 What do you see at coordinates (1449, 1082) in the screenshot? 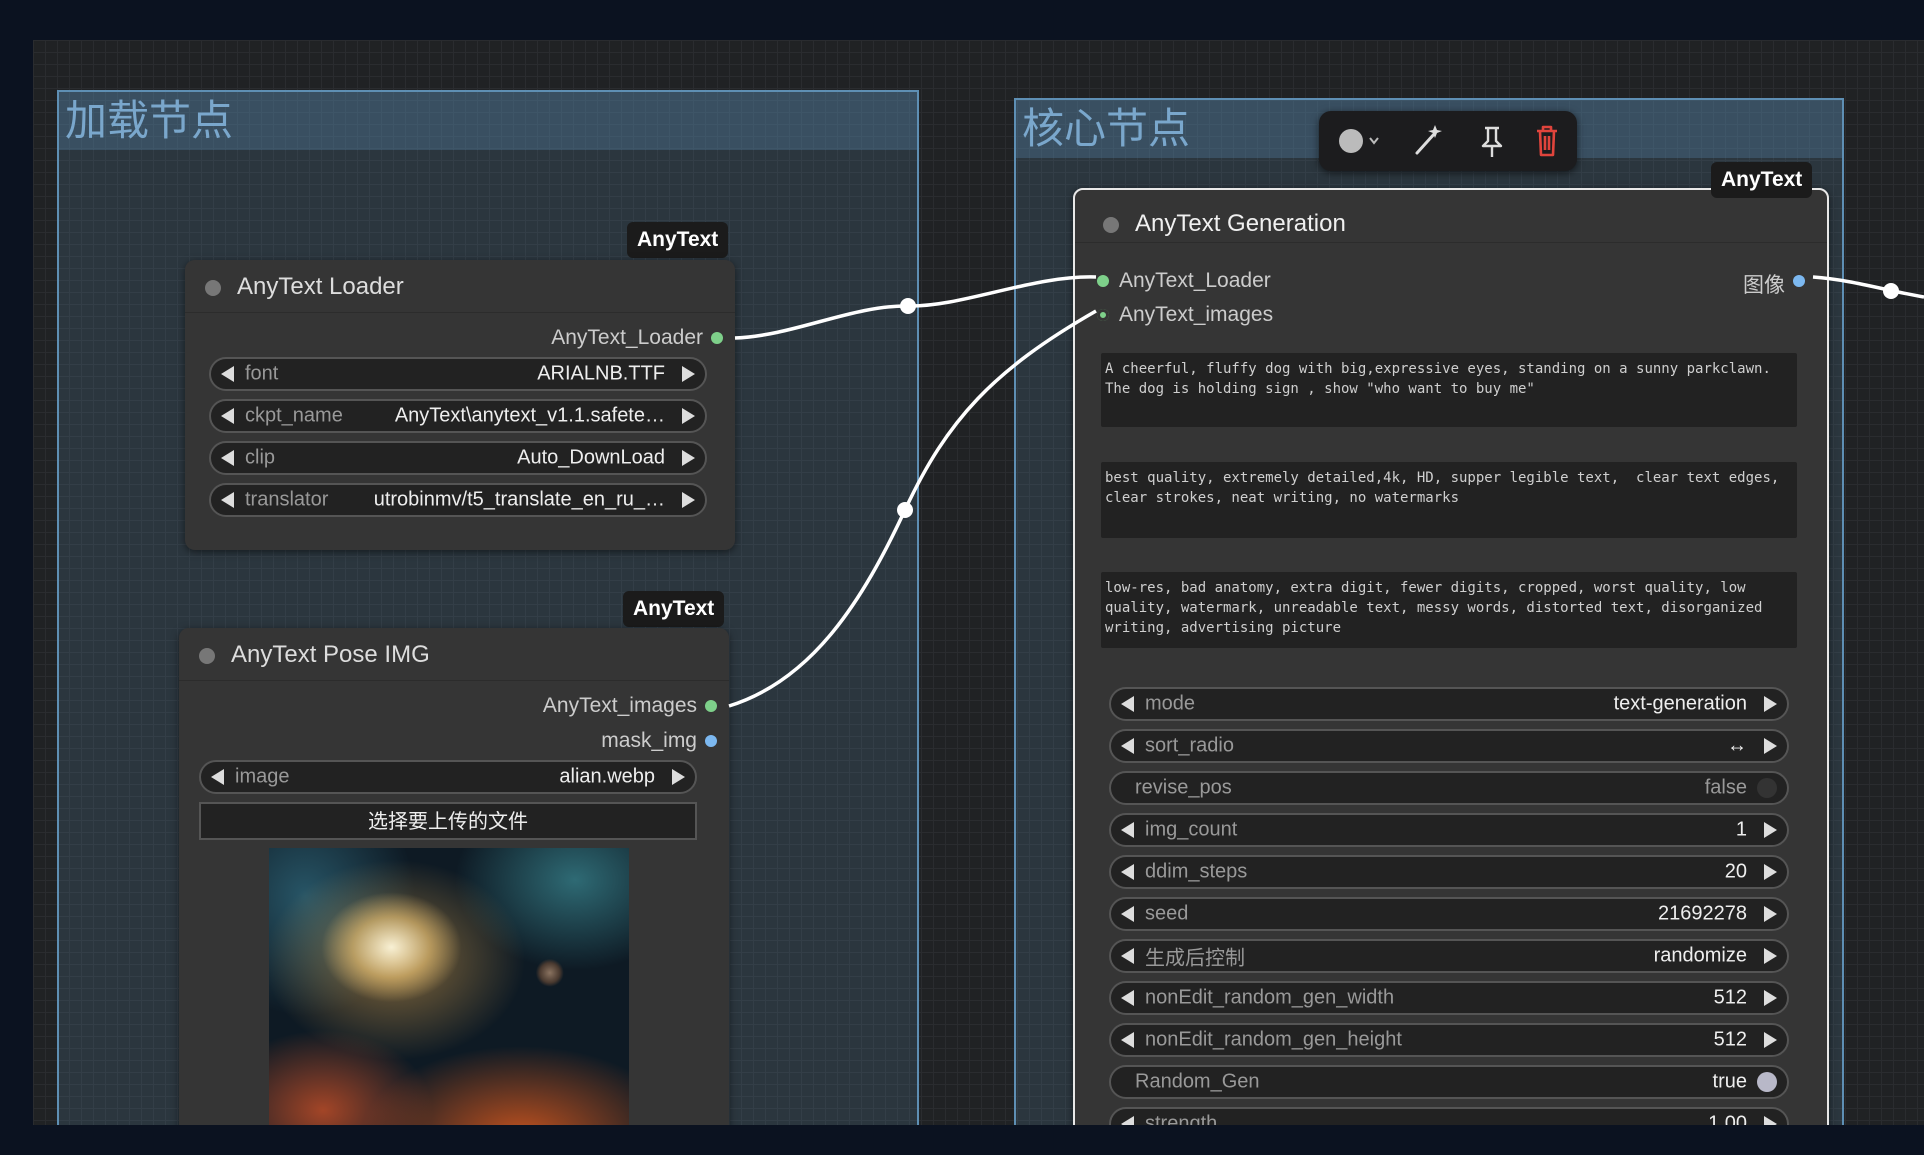
I see `widget-9: Random_Gen true` at bounding box center [1449, 1082].